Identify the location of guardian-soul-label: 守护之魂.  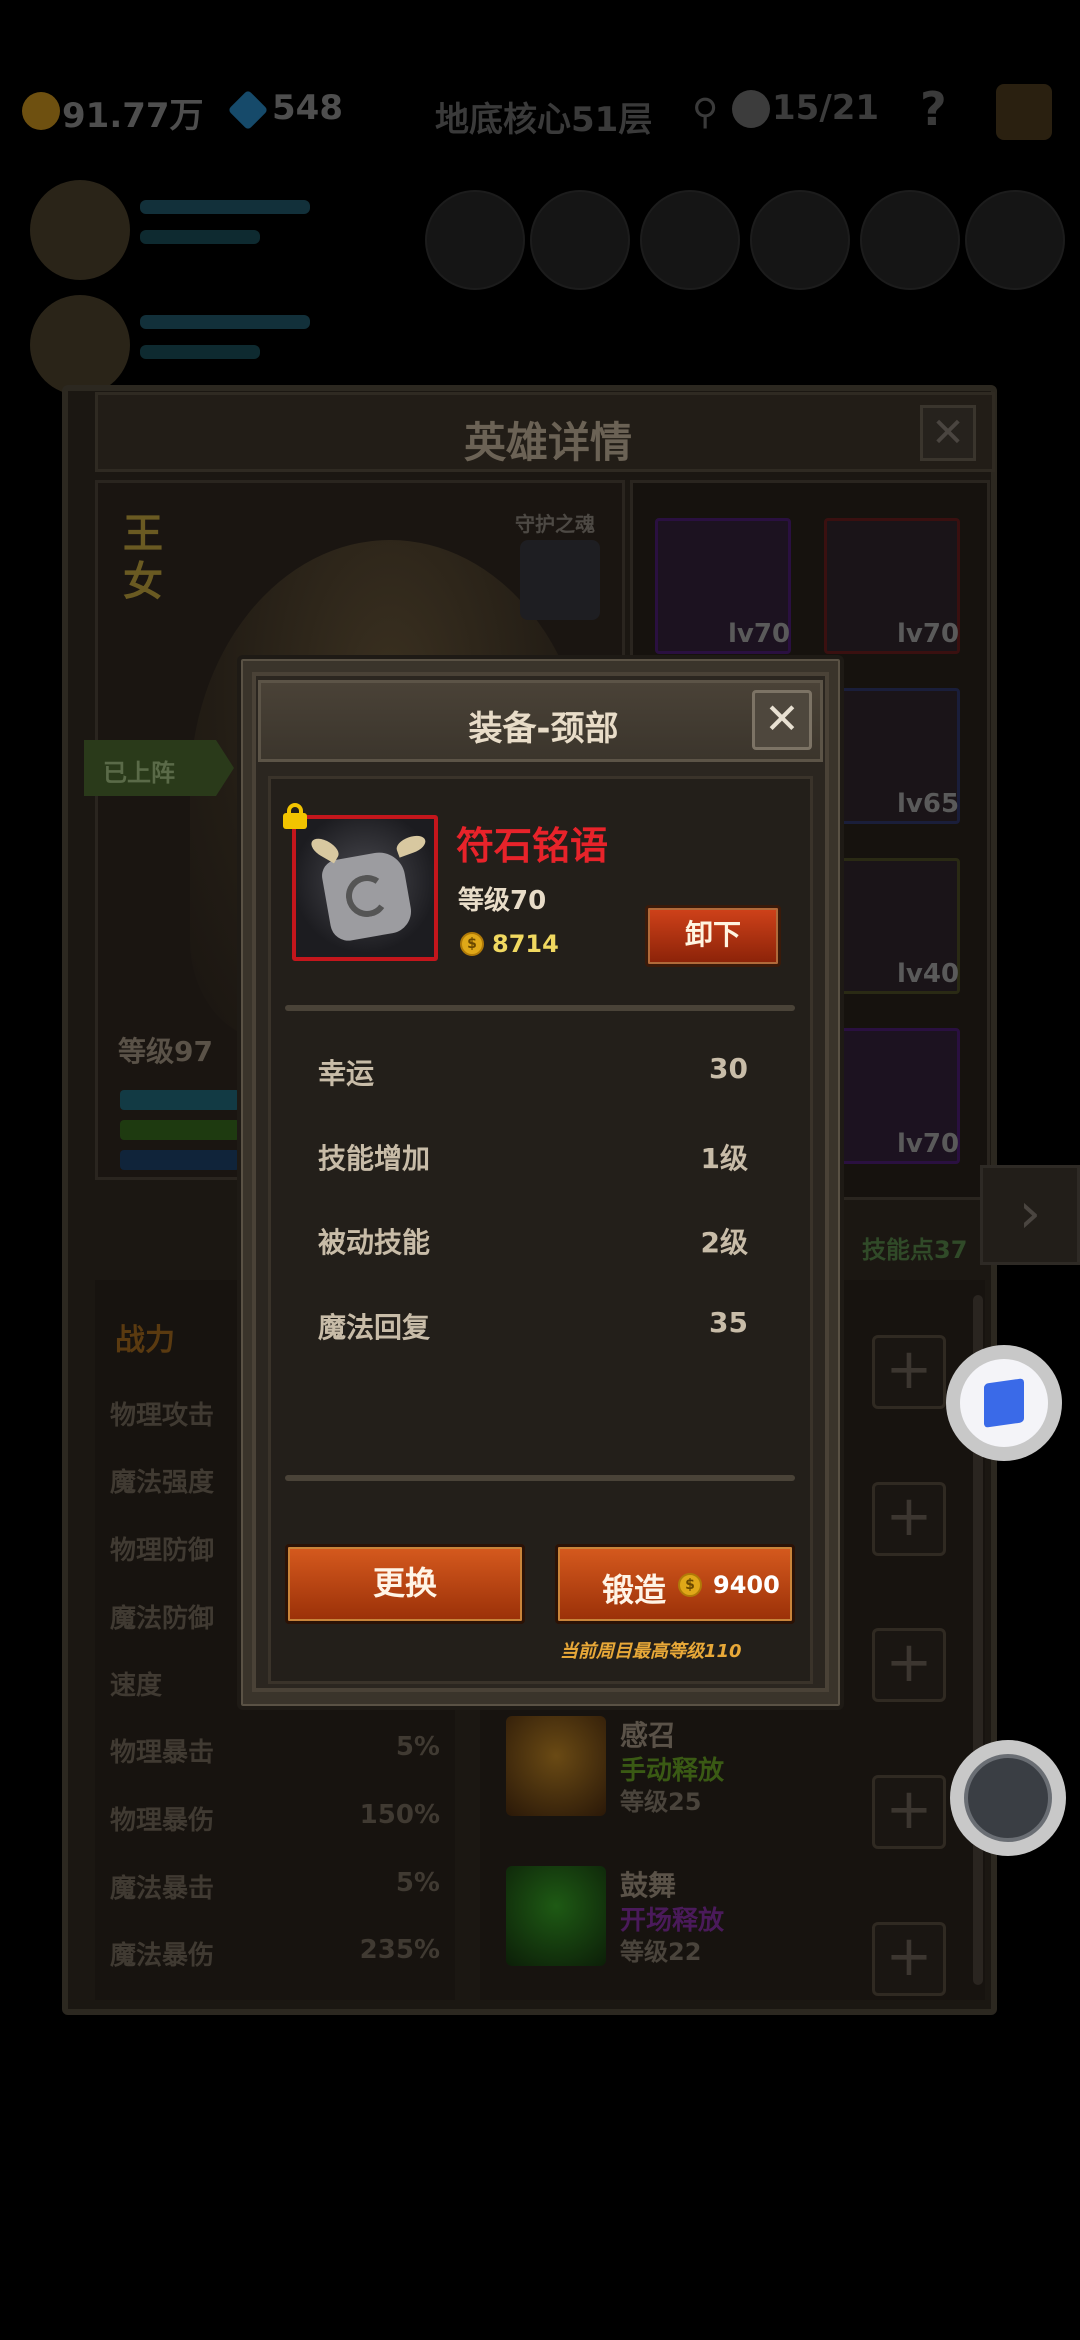
(555, 524).